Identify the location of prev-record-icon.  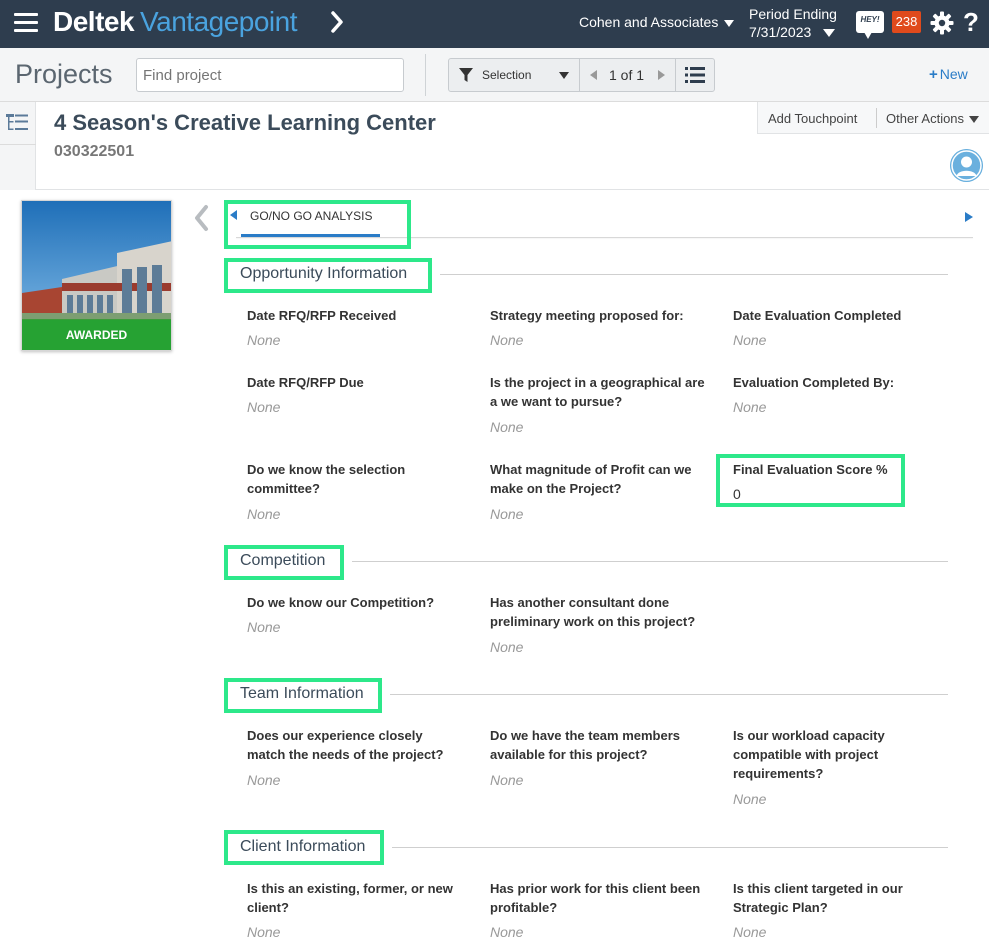
(593, 75).